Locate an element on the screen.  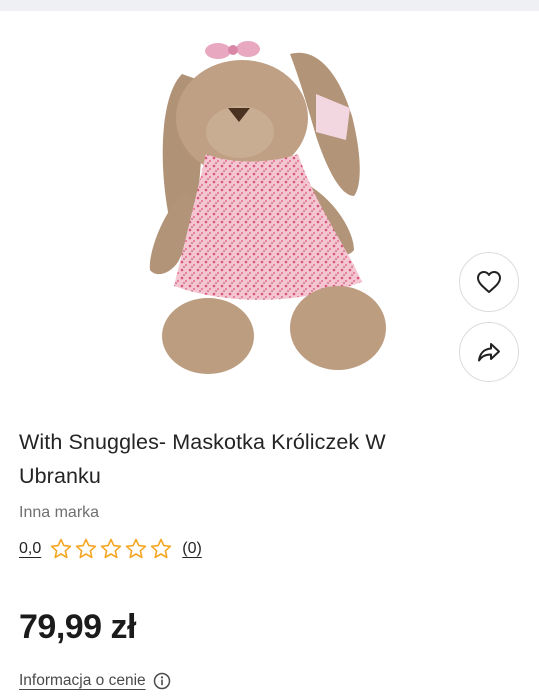
rating-value: 0,0 is located at coordinates (30, 549).